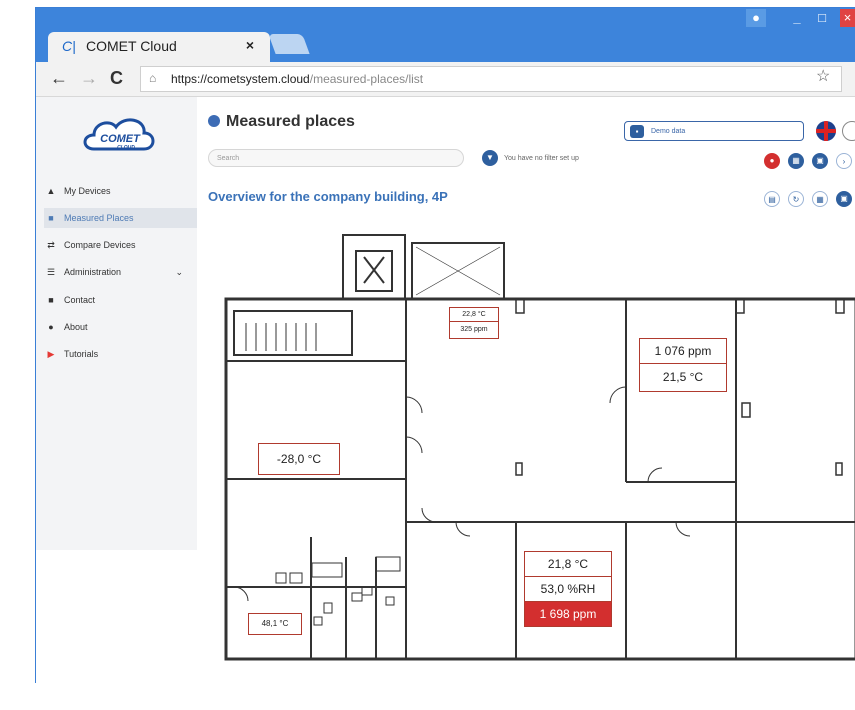 This screenshot has height=710, width=855. What do you see at coordinates (51, 354) in the screenshot?
I see `youtube-icon: ▶` at bounding box center [51, 354].